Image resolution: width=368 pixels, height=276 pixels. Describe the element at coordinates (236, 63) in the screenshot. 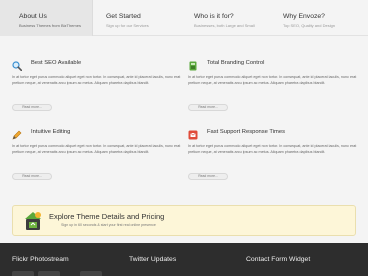

I see `feature-title: Total Branding Control` at that location.